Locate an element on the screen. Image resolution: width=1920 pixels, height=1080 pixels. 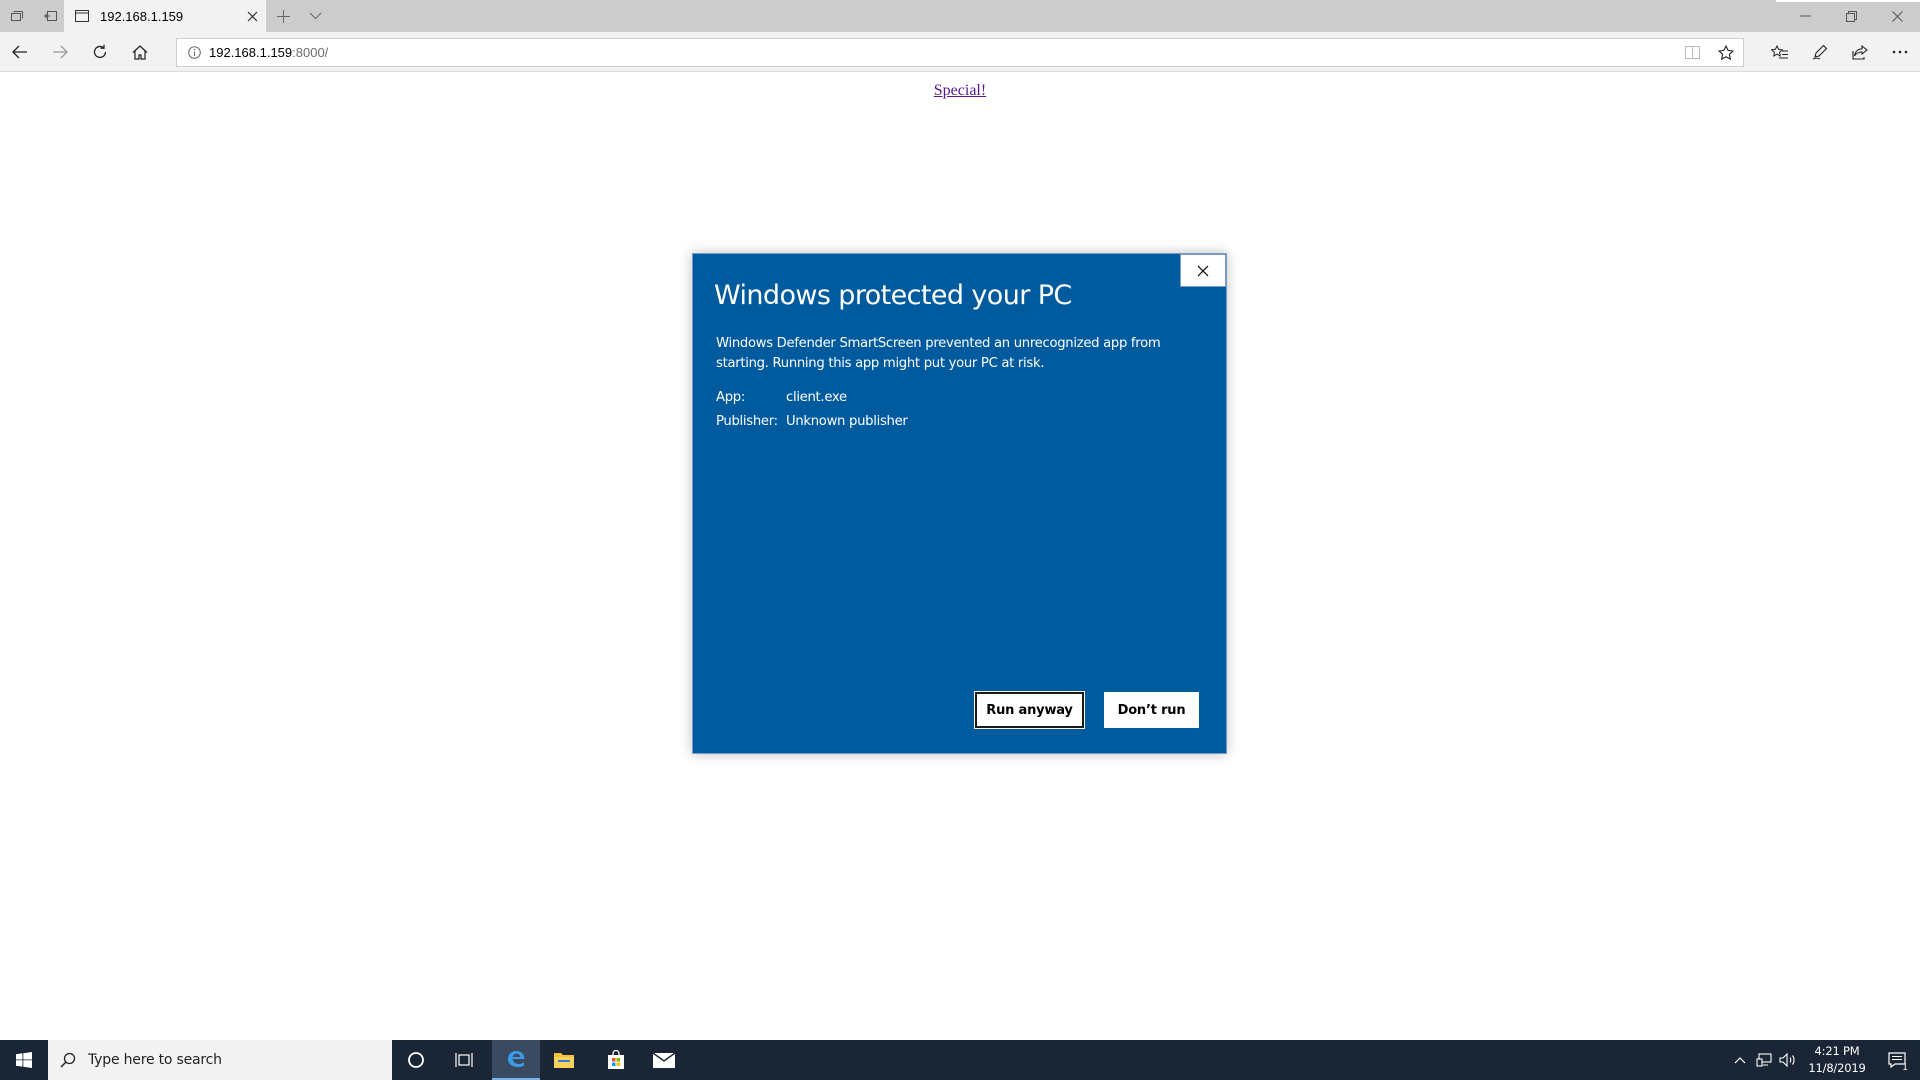
dialog-close-icon is located at coordinates (1203, 270).